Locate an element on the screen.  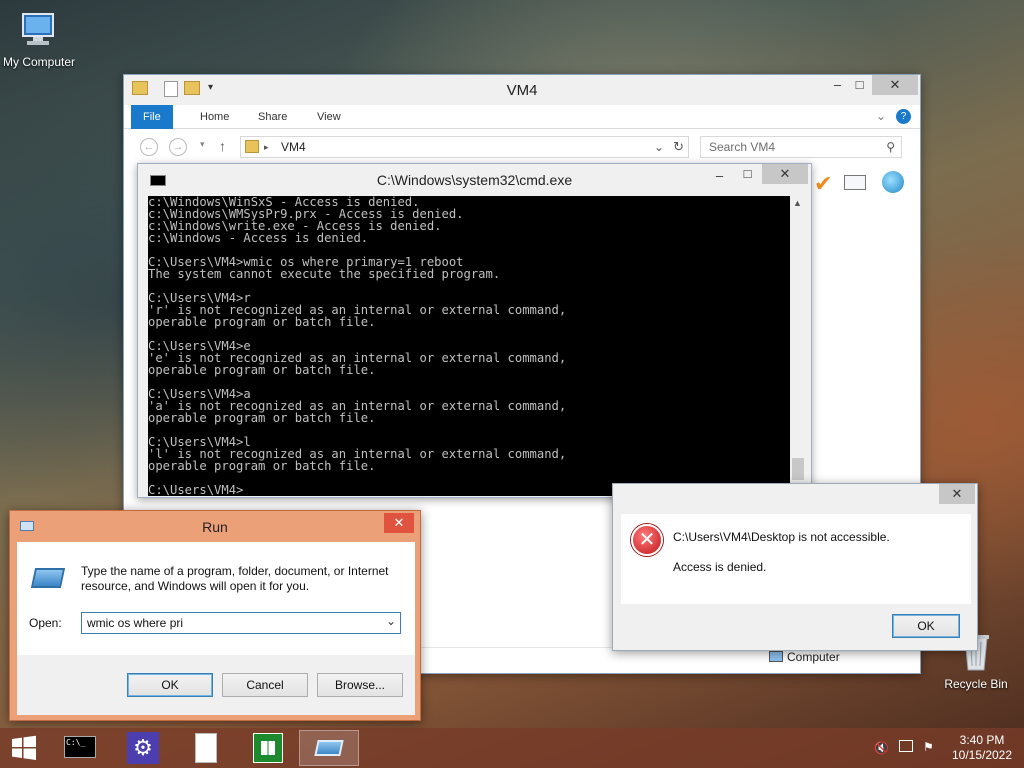
desktop-icon-label: My Computer is located at coordinates (39, 62).